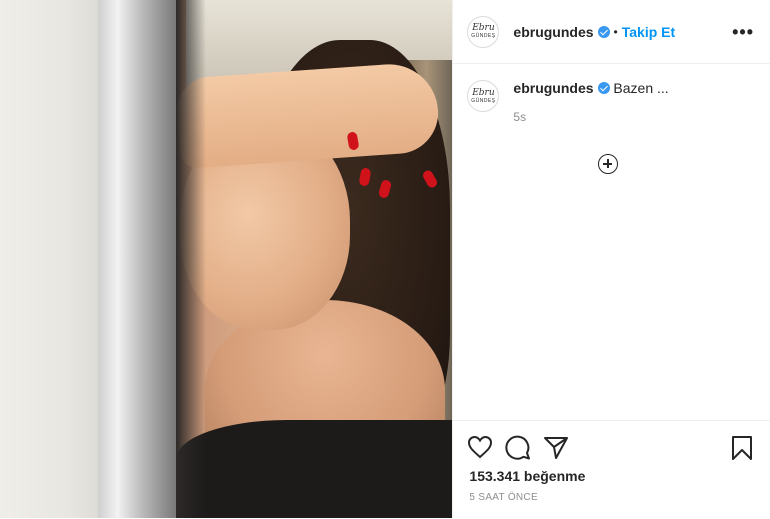  Describe the element at coordinates (556, 448) in the screenshot. I see `share-icon` at that location.